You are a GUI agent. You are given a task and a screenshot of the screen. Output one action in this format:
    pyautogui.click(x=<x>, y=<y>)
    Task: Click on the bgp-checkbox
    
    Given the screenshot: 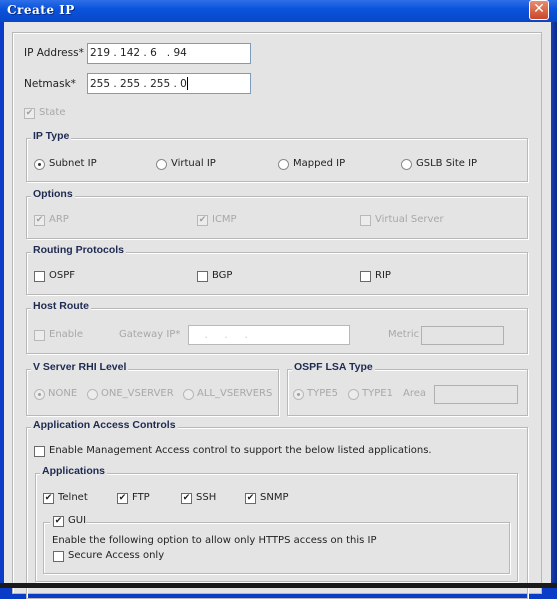 What is the action you would take?
    pyautogui.click(x=202, y=276)
    